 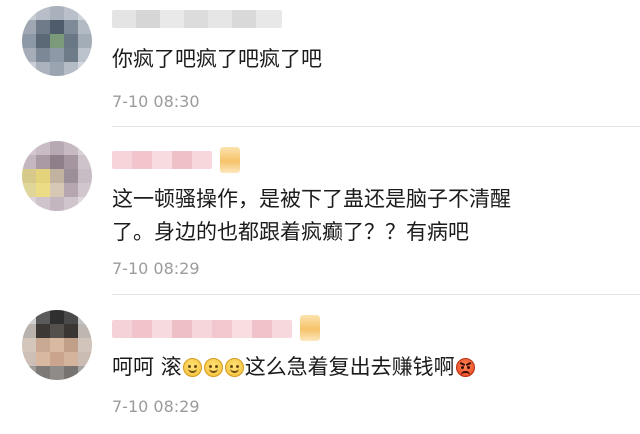 What do you see at coordinates (156, 101) in the screenshot?
I see `comment-timestamp: 7-10 08:30` at bounding box center [156, 101].